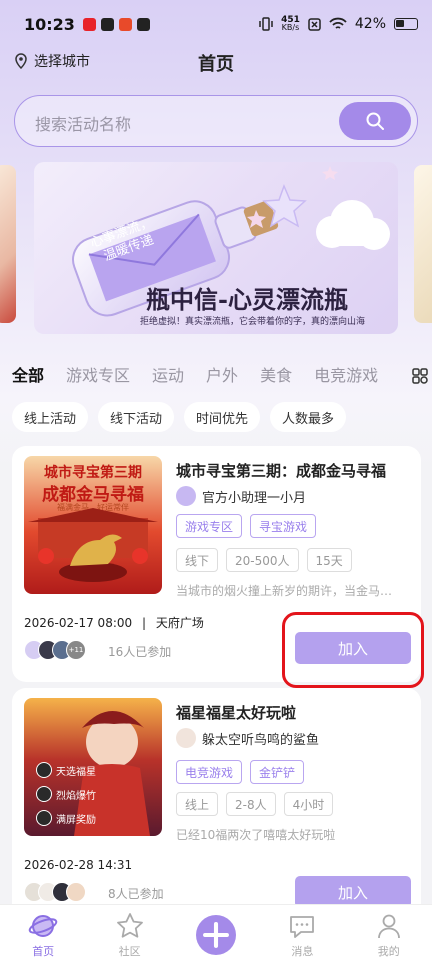 Image resolution: width=432 pixels, height=964 pixels. I want to click on category-tabs: 全部 游戏专区 运动 户外 美食 电竞游戏, so click(222, 376).